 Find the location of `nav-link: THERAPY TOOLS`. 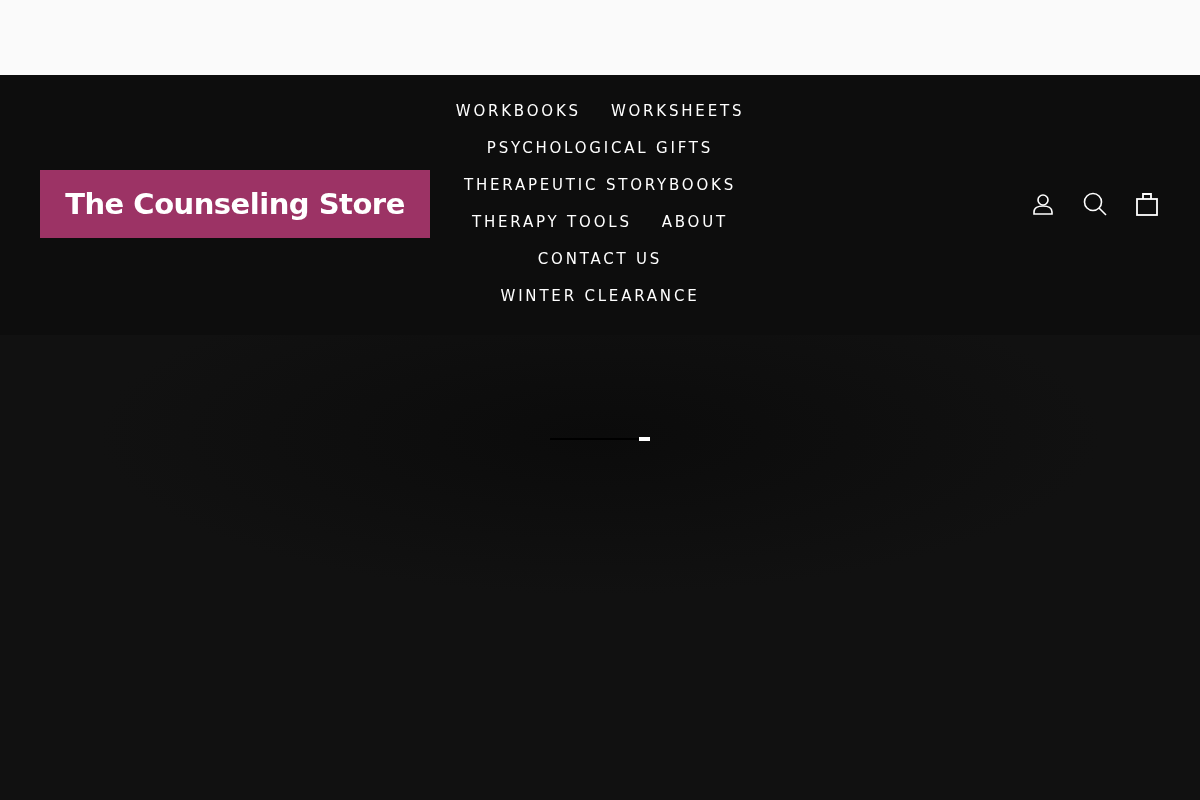

nav-link: THERAPY TOOLS is located at coordinates (552, 222).